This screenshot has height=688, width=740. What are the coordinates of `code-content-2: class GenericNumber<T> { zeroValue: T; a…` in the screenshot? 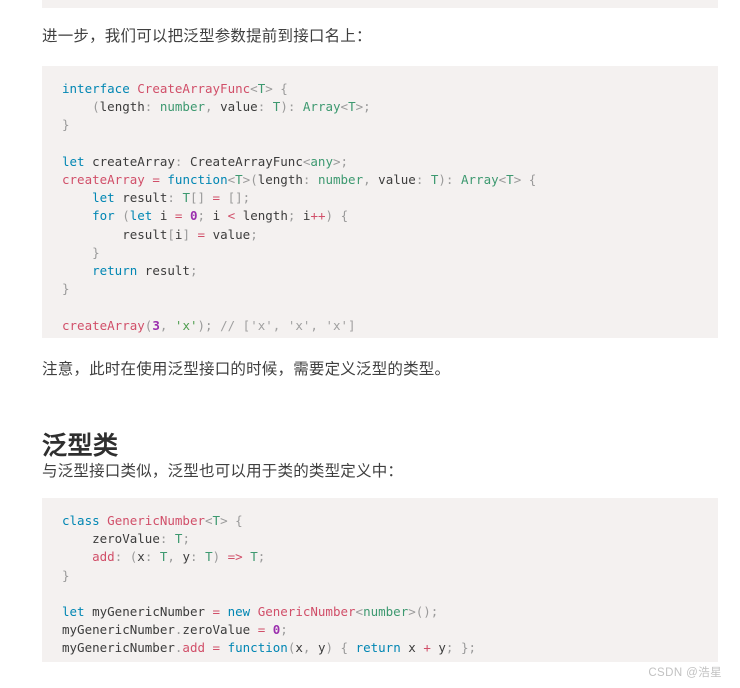 It's located at (269, 584).